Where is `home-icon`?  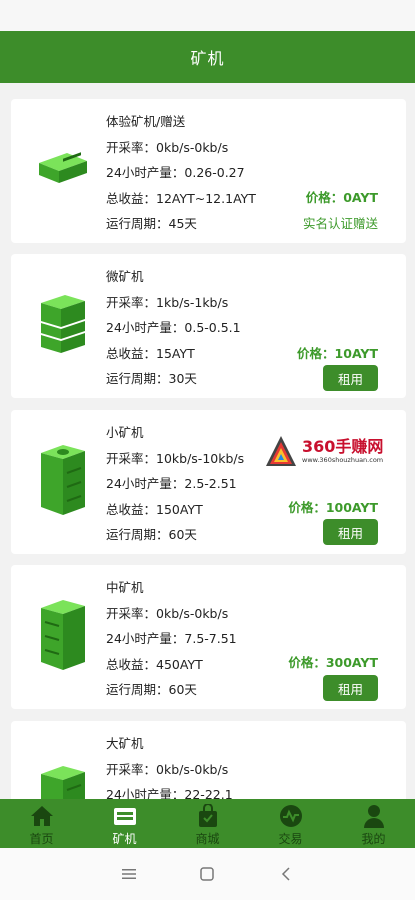 home-icon is located at coordinates (42, 816).